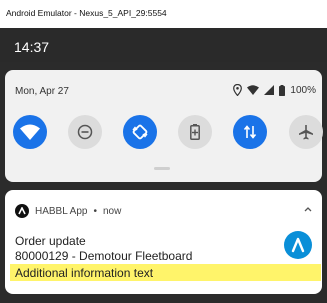 The image size is (327, 303). I want to click on battery-saver-icon, so click(195, 132).